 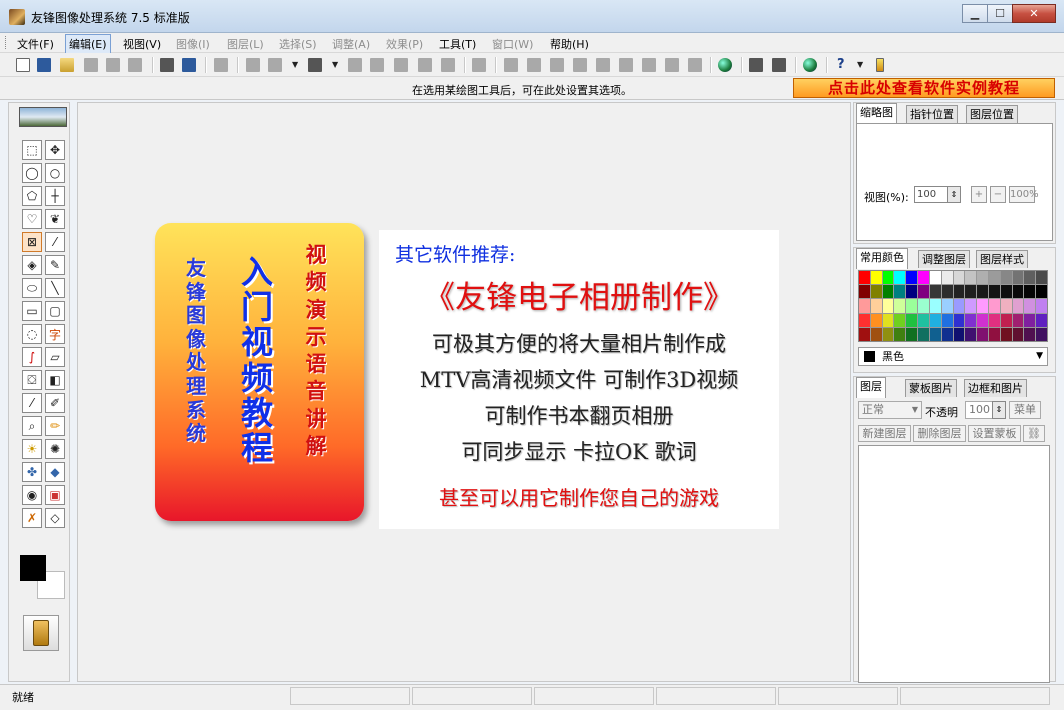 I want to click on layer-list, so click(x=954, y=564).